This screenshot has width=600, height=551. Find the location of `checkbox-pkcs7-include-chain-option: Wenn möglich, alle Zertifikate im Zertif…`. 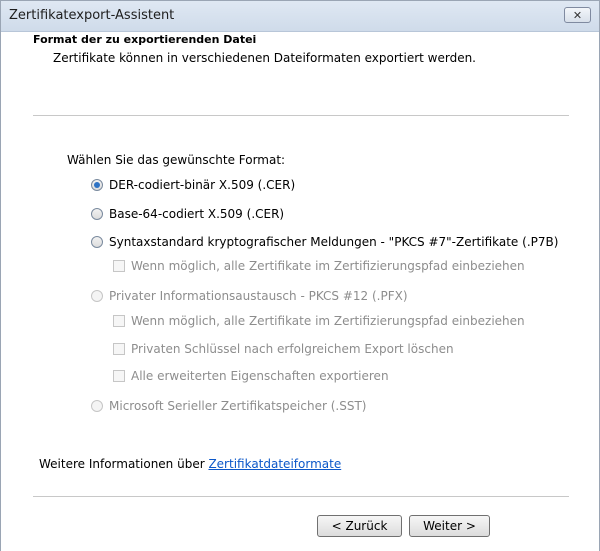

checkbox-pkcs7-include-chain-option: Wenn möglich, alle Zertifikate im Zertif… is located at coordinates (319, 266).